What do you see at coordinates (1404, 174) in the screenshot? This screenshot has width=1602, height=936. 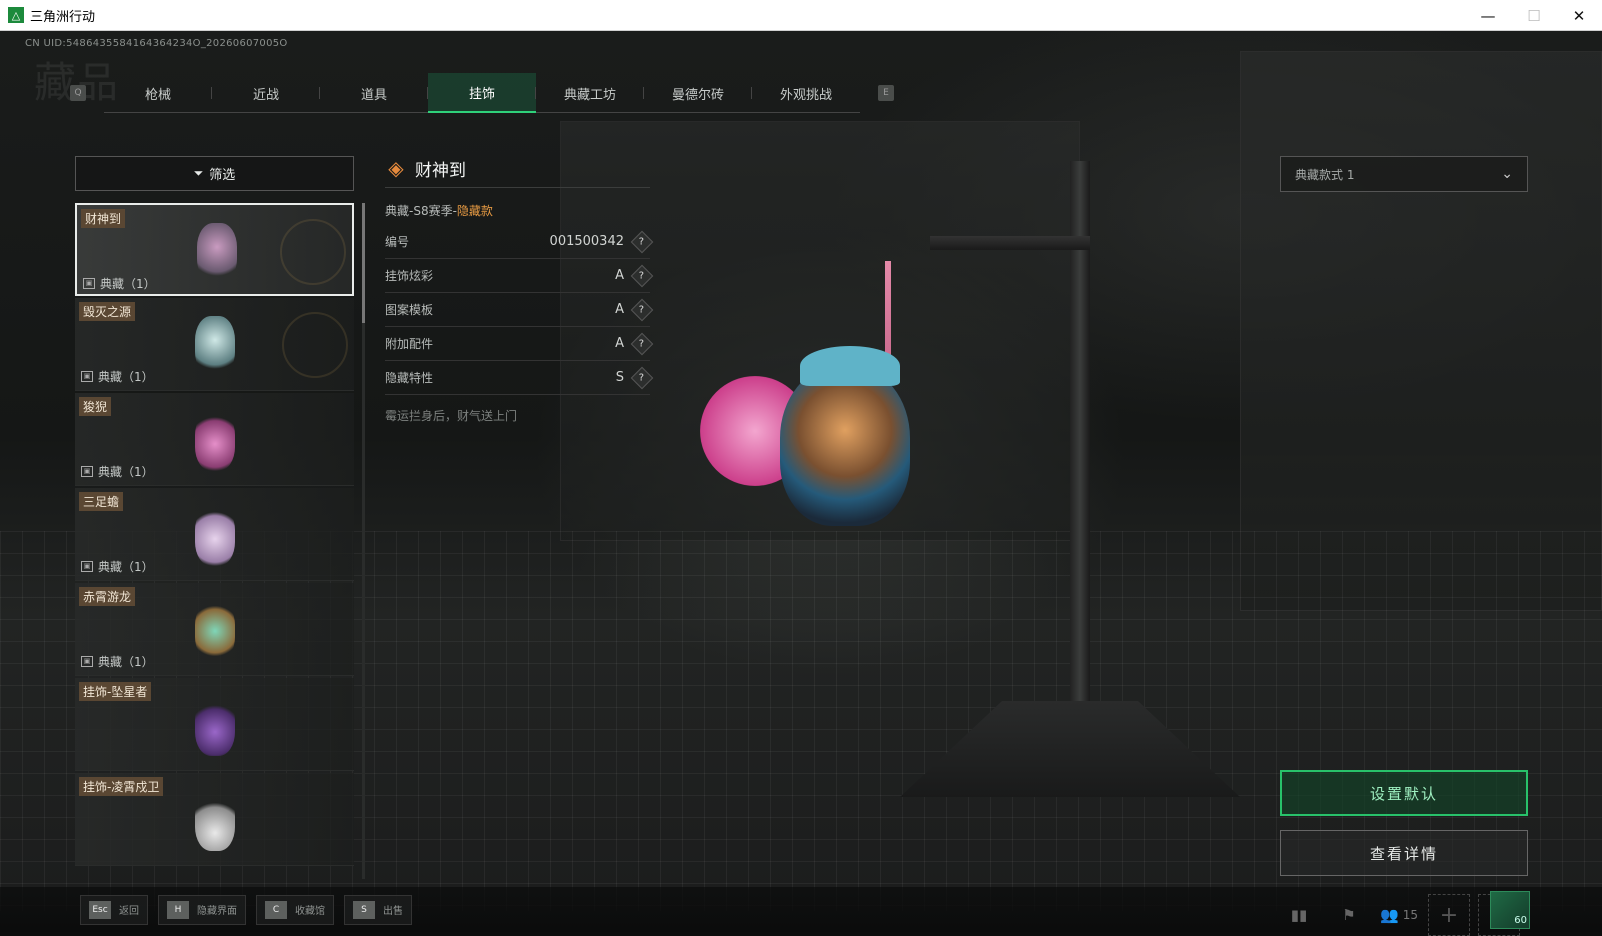 I see `variant-dropdown: 典藏款式 1 ⌄` at bounding box center [1404, 174].